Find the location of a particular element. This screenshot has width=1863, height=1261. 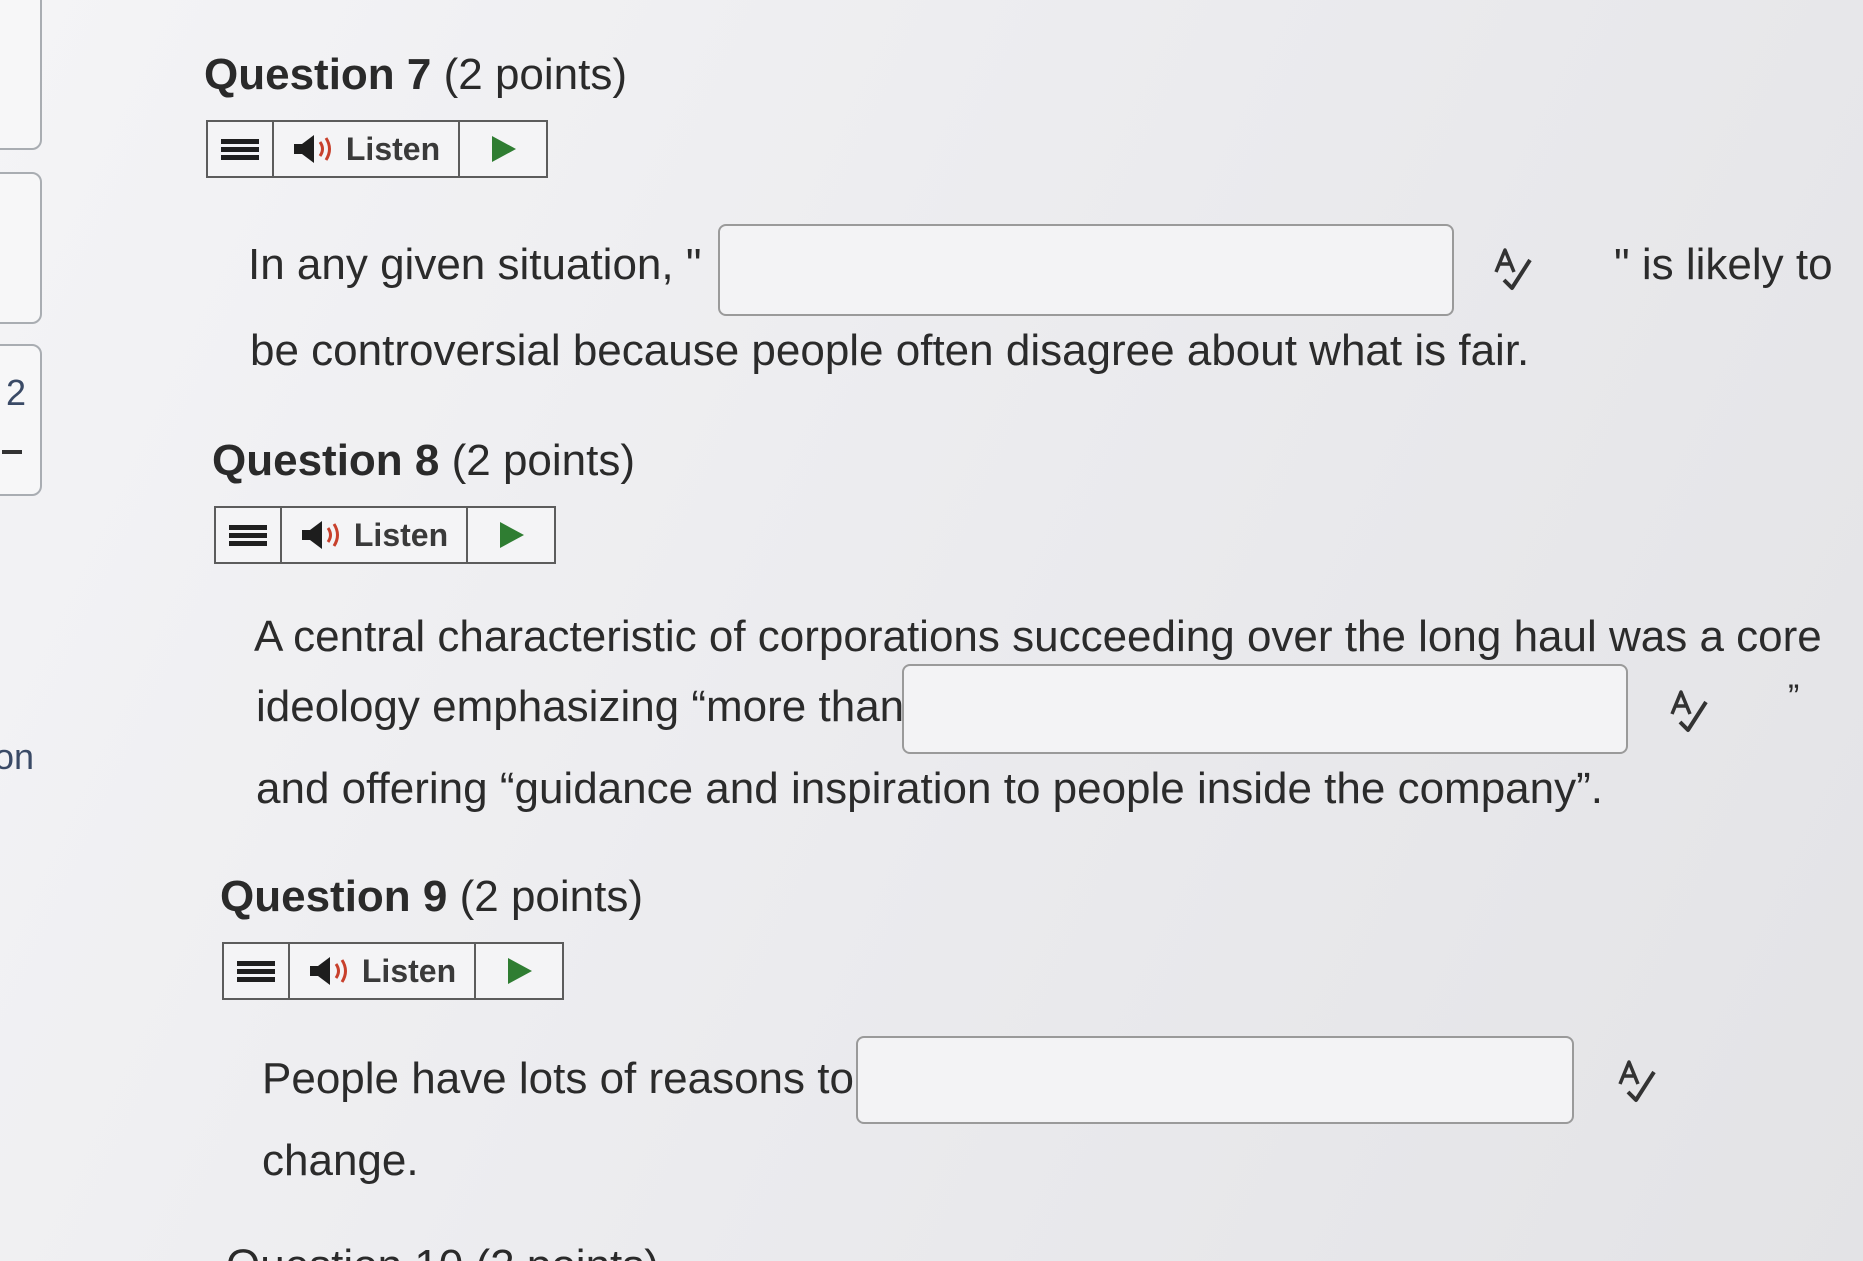

question-8-listen-bar: Listen is located at coordinates (385, 535).